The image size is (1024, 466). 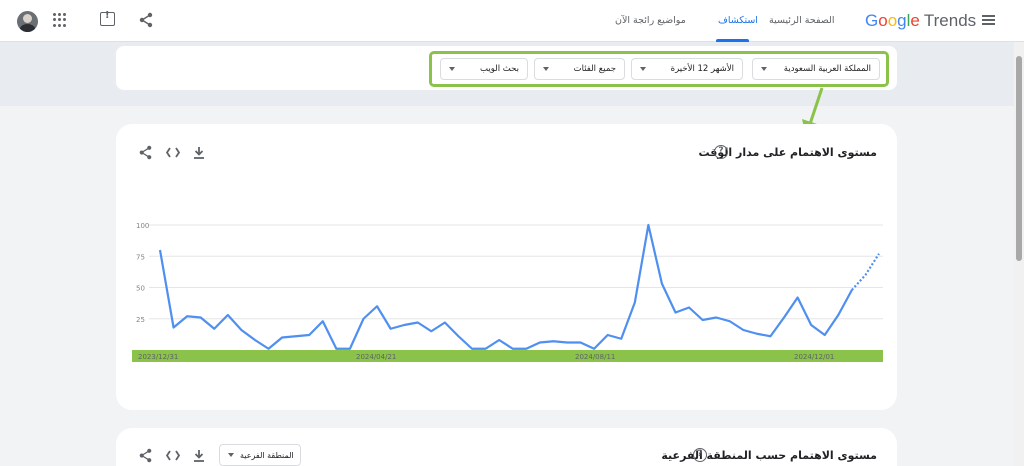 I want to click on scrollbar, so click(x=1019, y=254).